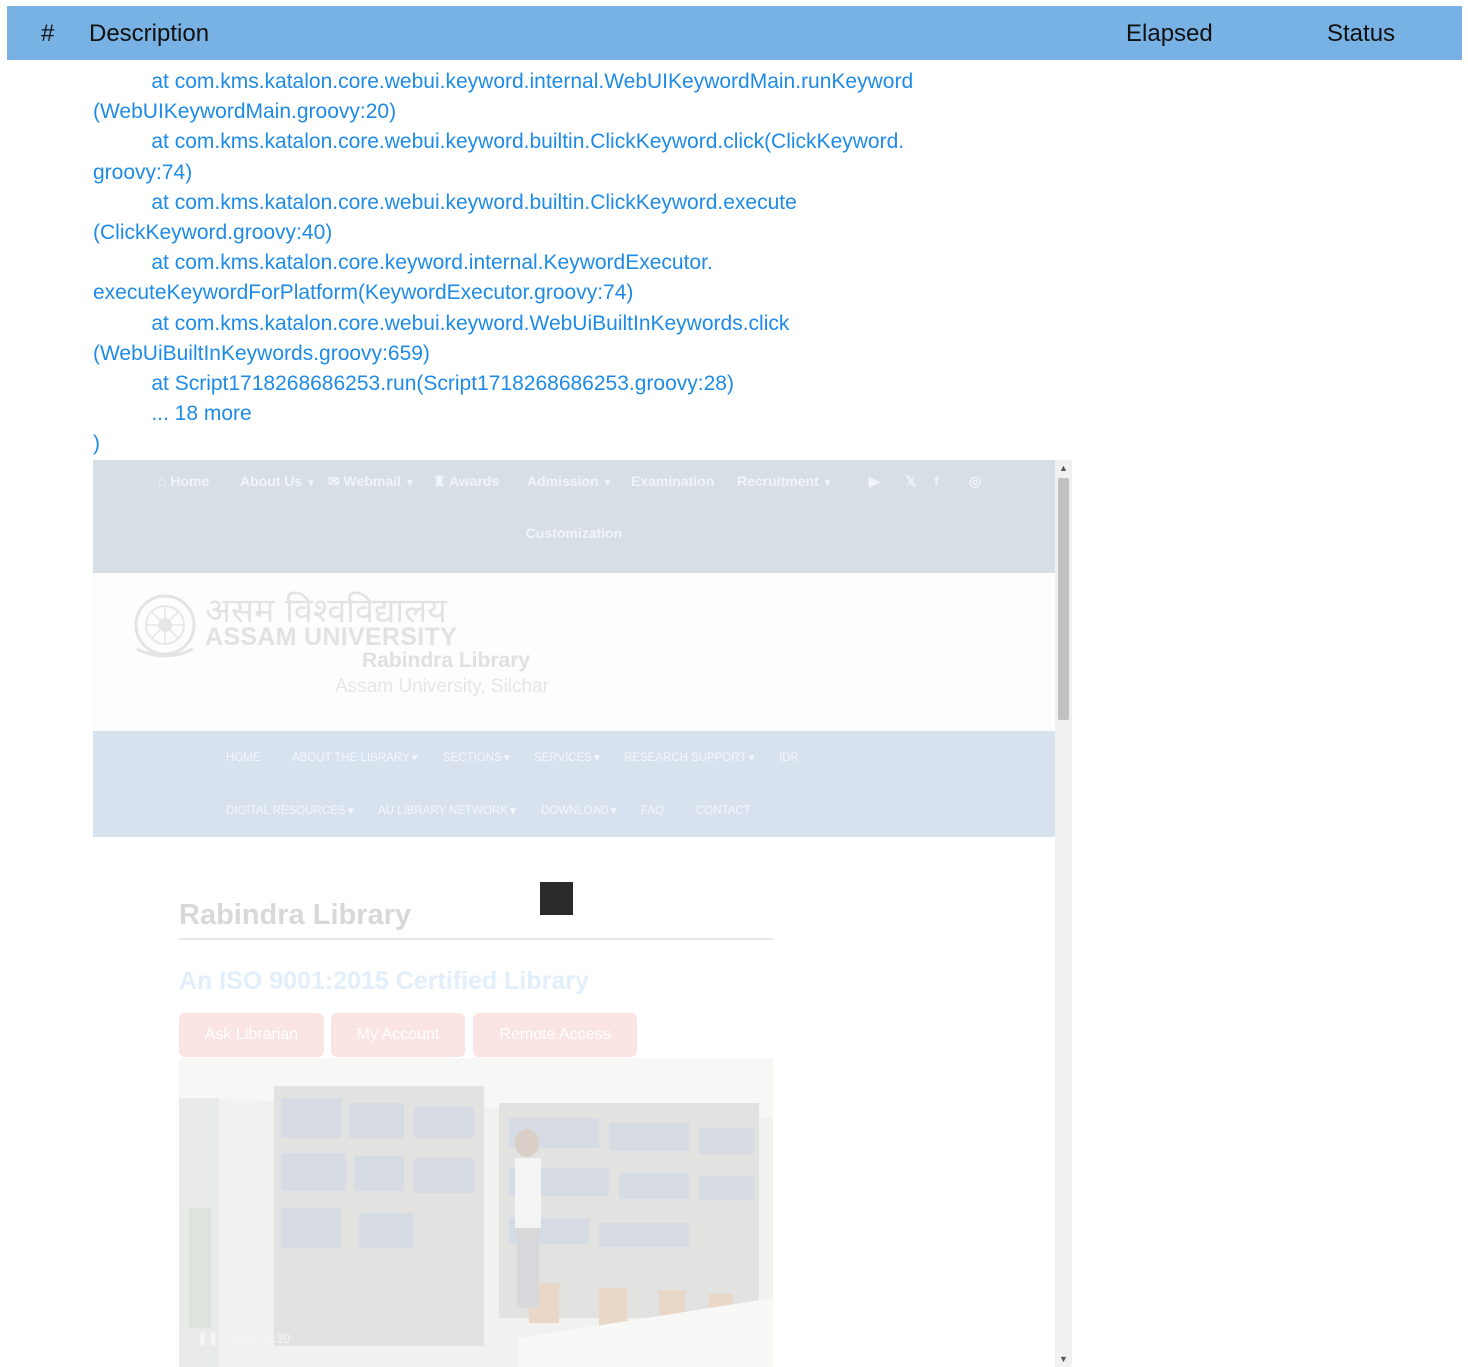 The width and height of the screenshot is (1468, 1367). Describe the element at coordinates (1063, 913) in the screenshot. I see `screenshot-scrollbar: ▲ ▼` at that location.